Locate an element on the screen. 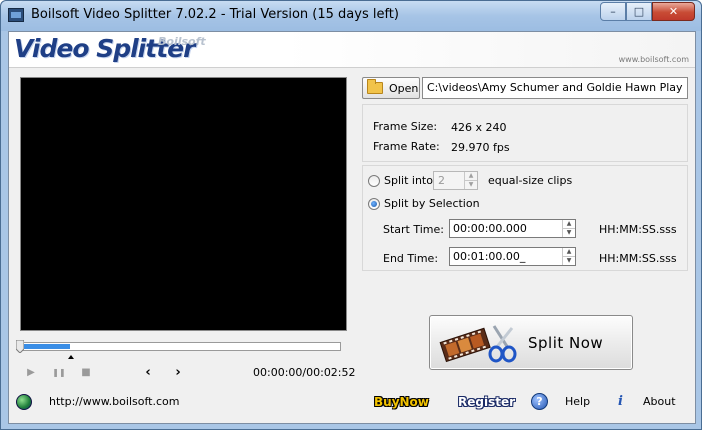 This screenshot has height=430, width=702. split-now-label: Split Now is located at coordinates (566, 343).